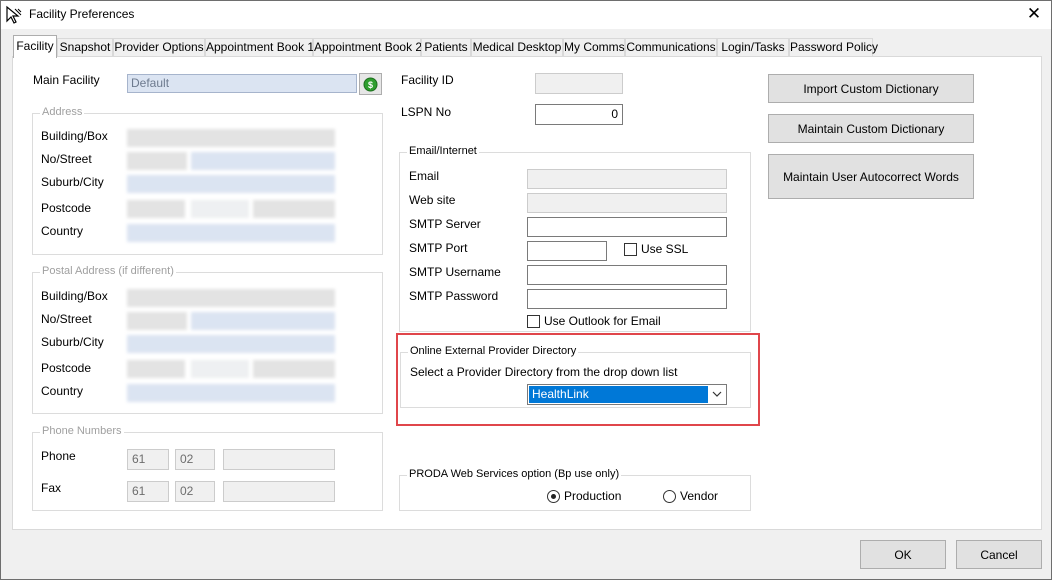 This screenshot has height=580, width=1052. What do you see at coordinates (157, 321) in the screenshot?
I see `postal-street-number-field` at bounding box center [157, 321].